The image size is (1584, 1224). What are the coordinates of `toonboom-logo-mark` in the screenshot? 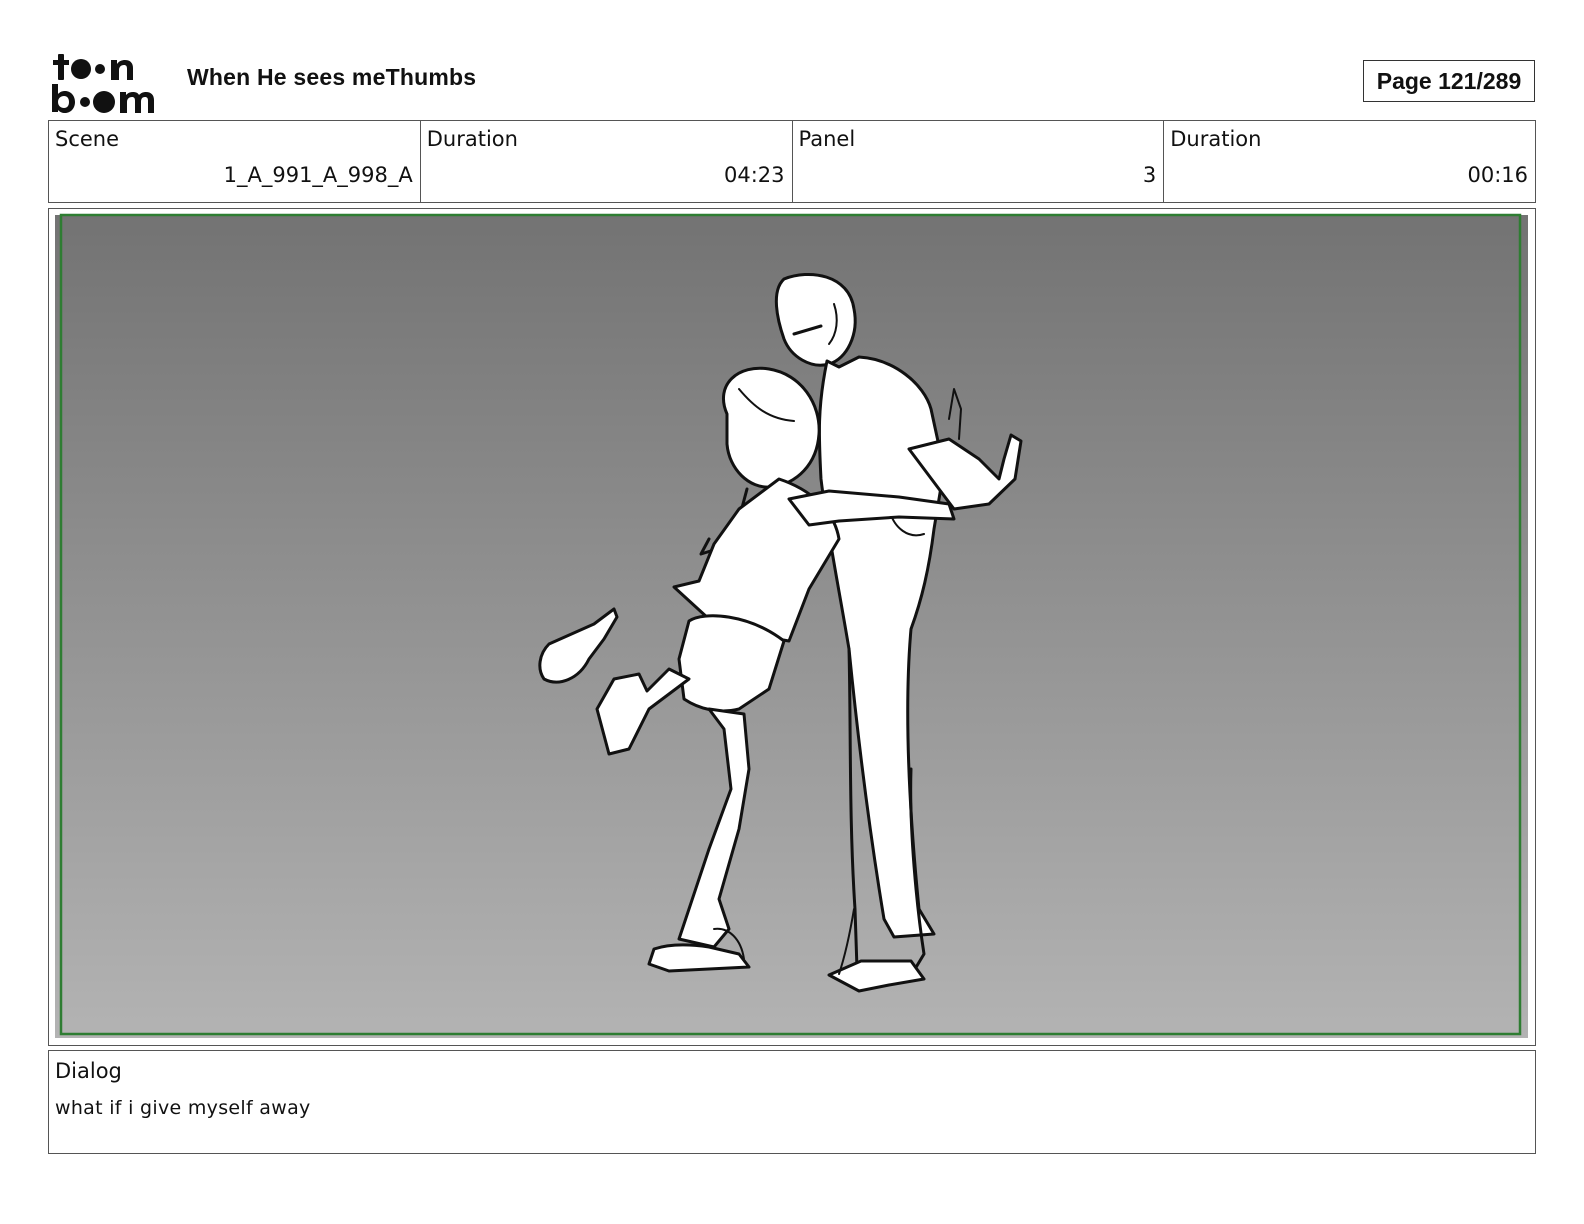 It's located at (103, 83).